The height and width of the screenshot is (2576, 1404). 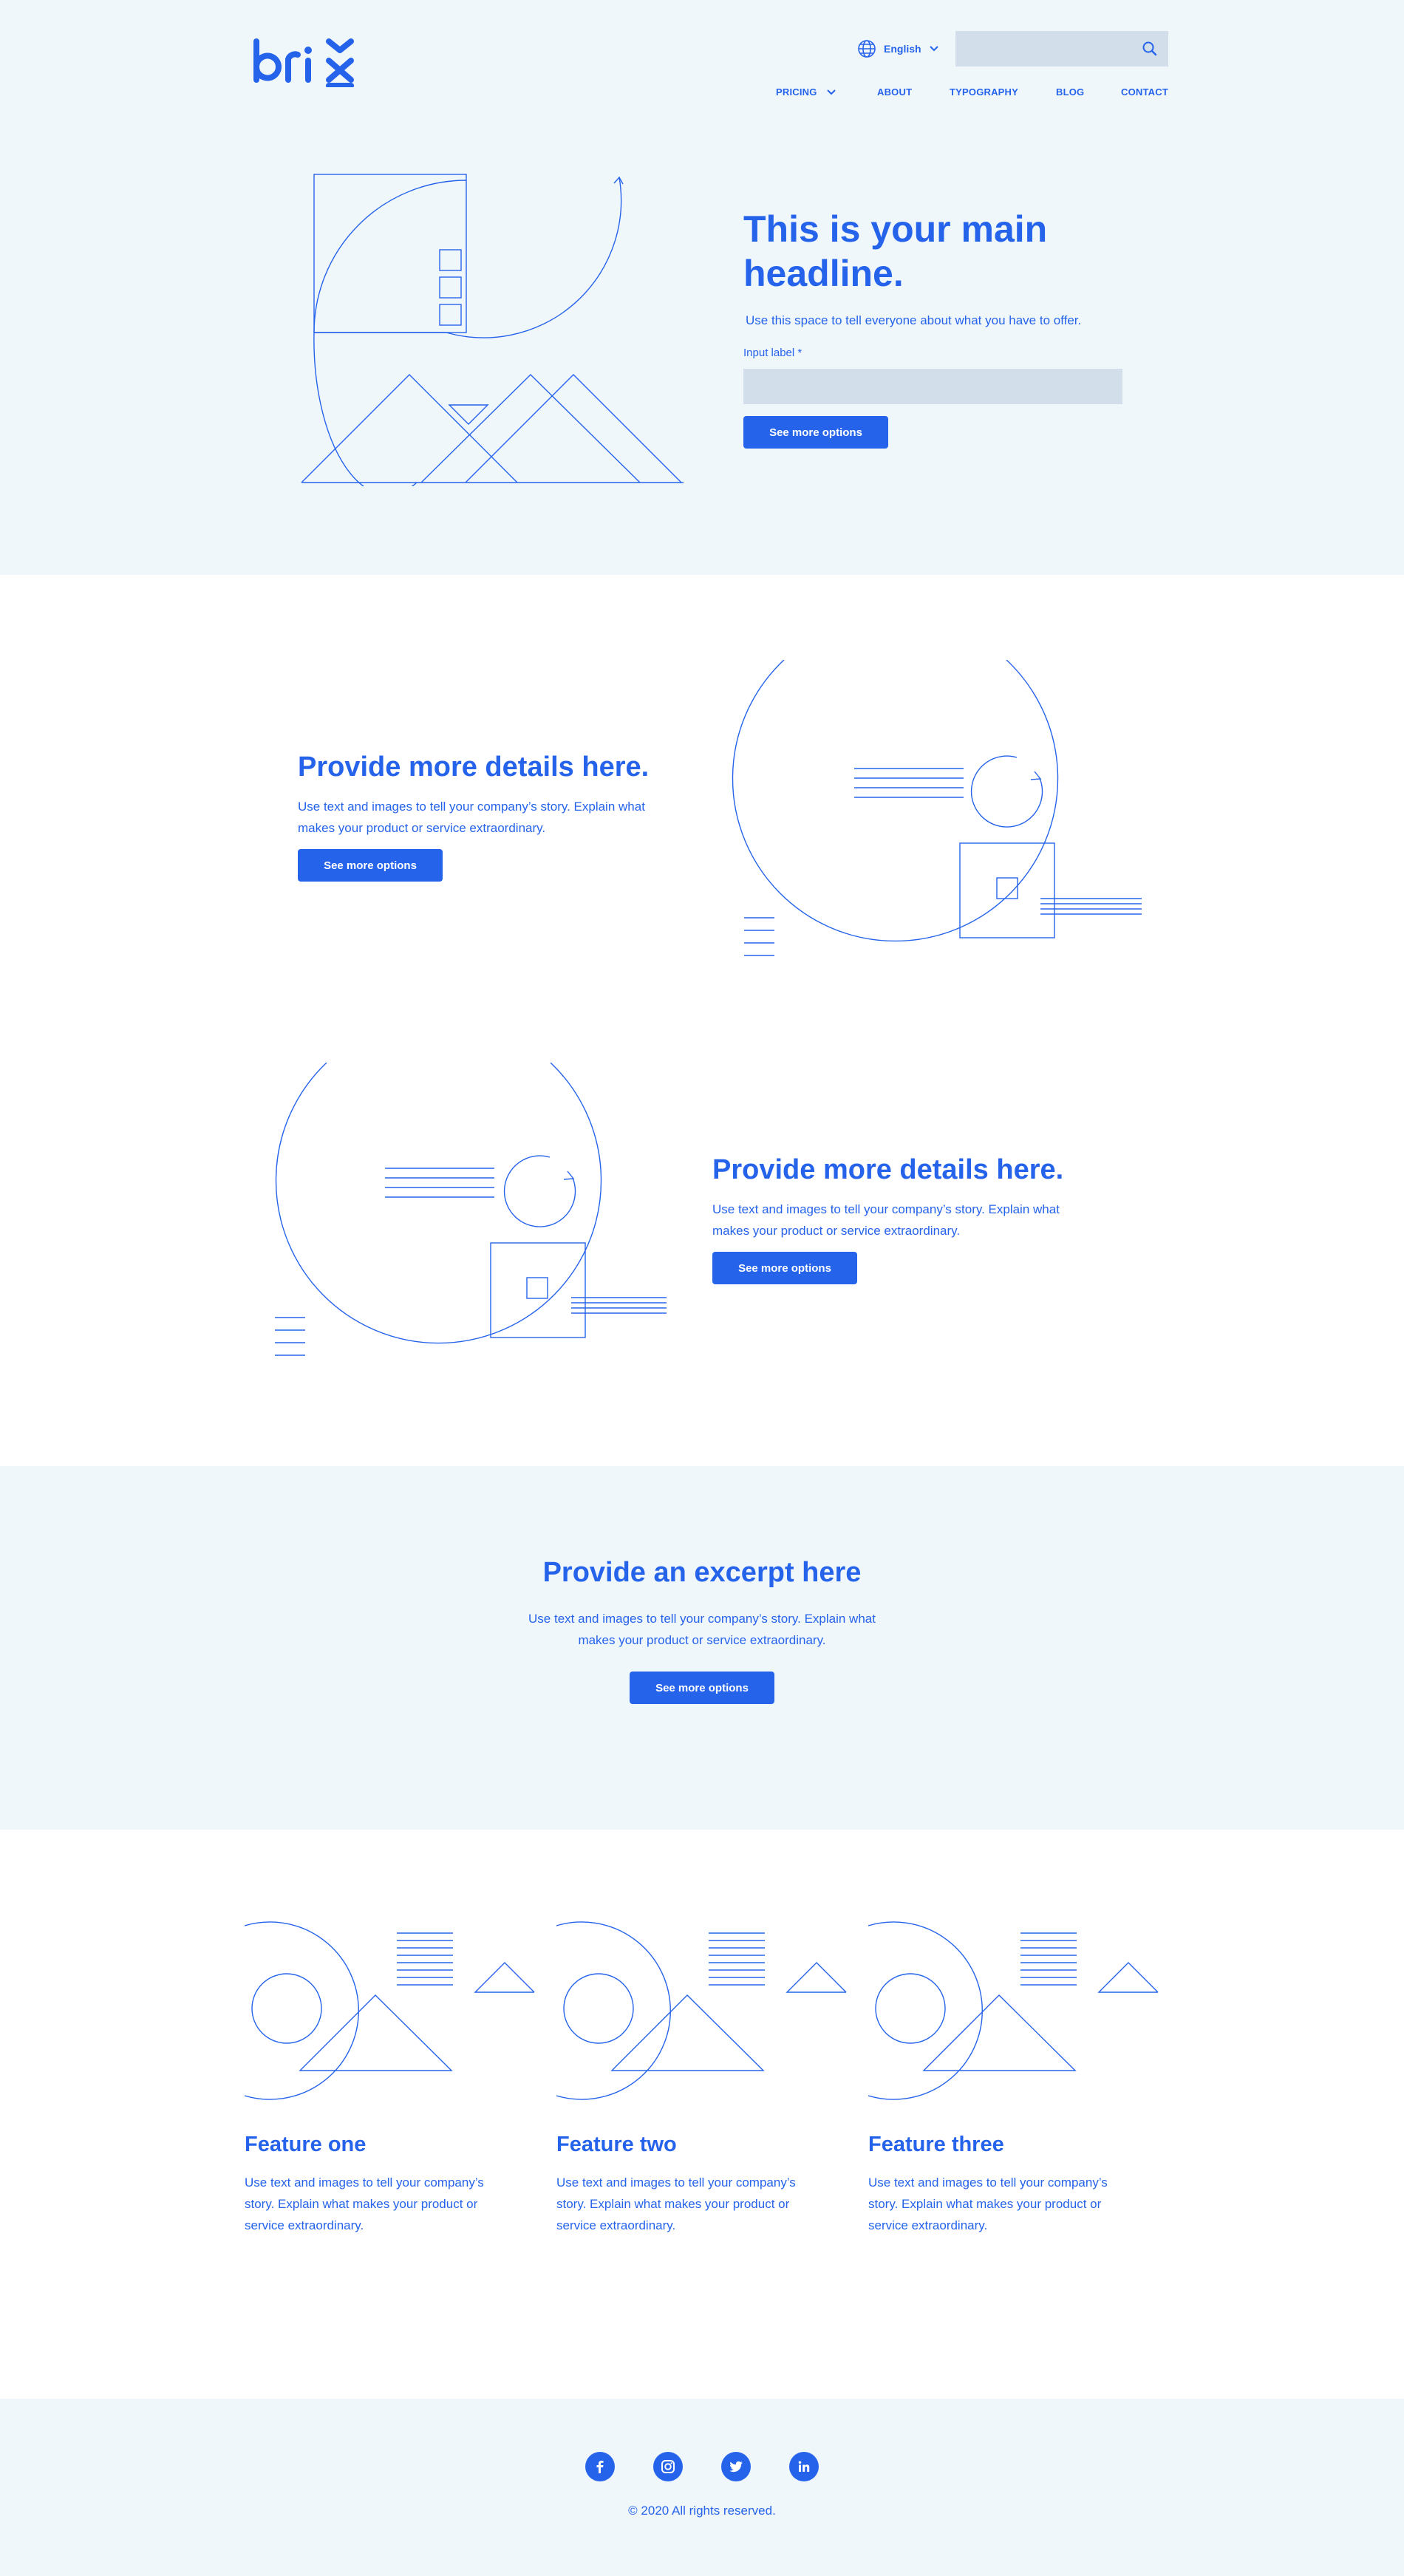 What do you see at coordinates (1144, 92) in the screenshot?
I see `nav-contact: CONTACT` at bounding box center [1144, 92].